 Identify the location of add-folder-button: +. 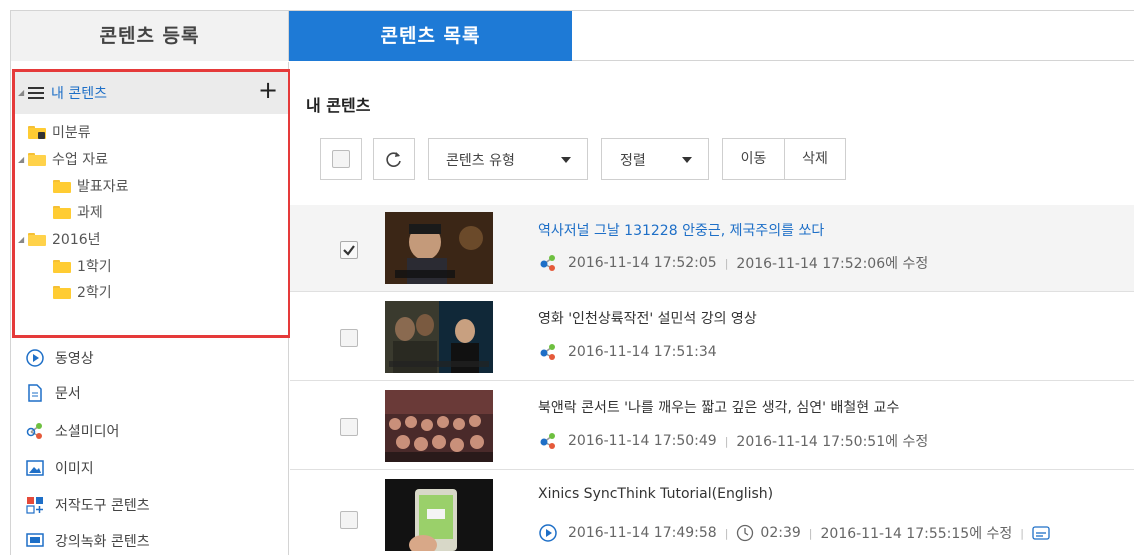
(268, 90).